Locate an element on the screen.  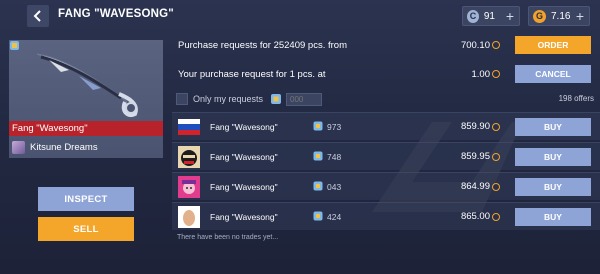
back-arrow-icon is located at coordinates (37, 16).